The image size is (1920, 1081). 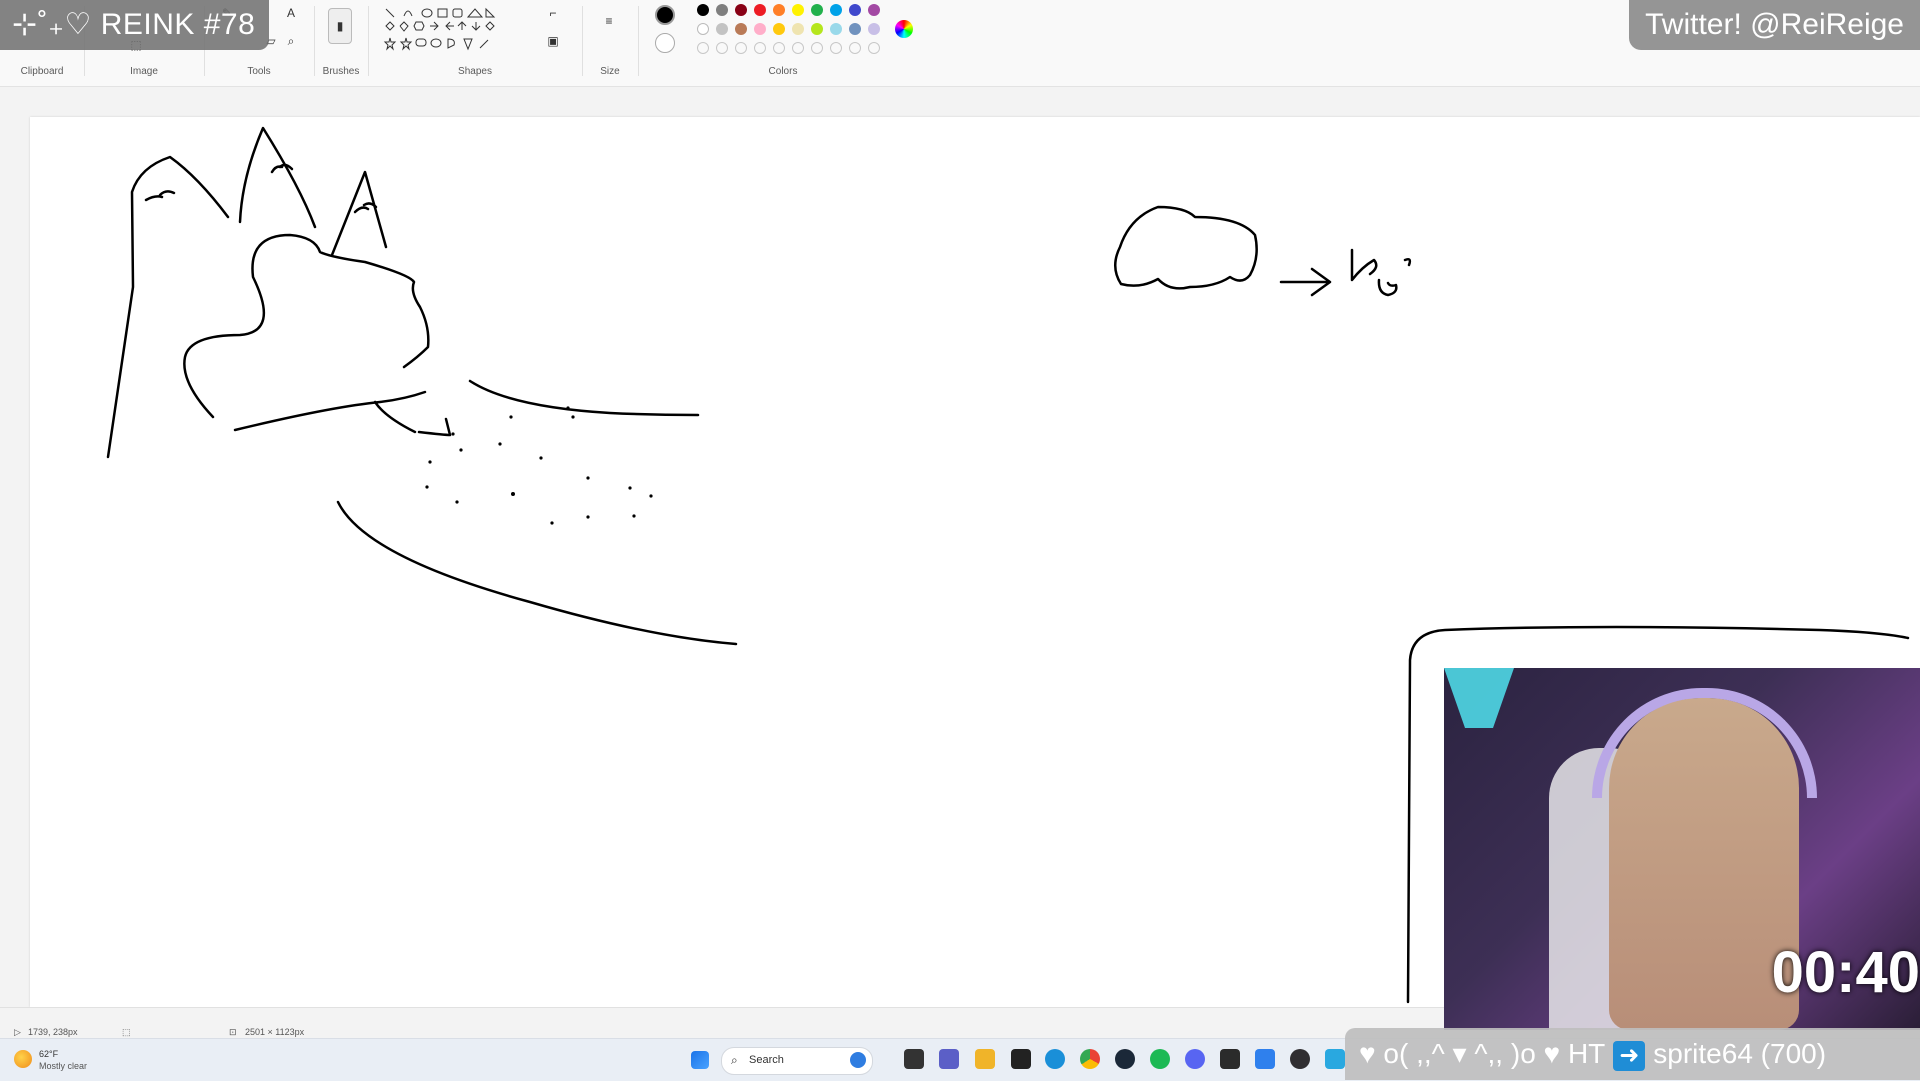 I want to click on headphones, so click(x=1704, y=743).